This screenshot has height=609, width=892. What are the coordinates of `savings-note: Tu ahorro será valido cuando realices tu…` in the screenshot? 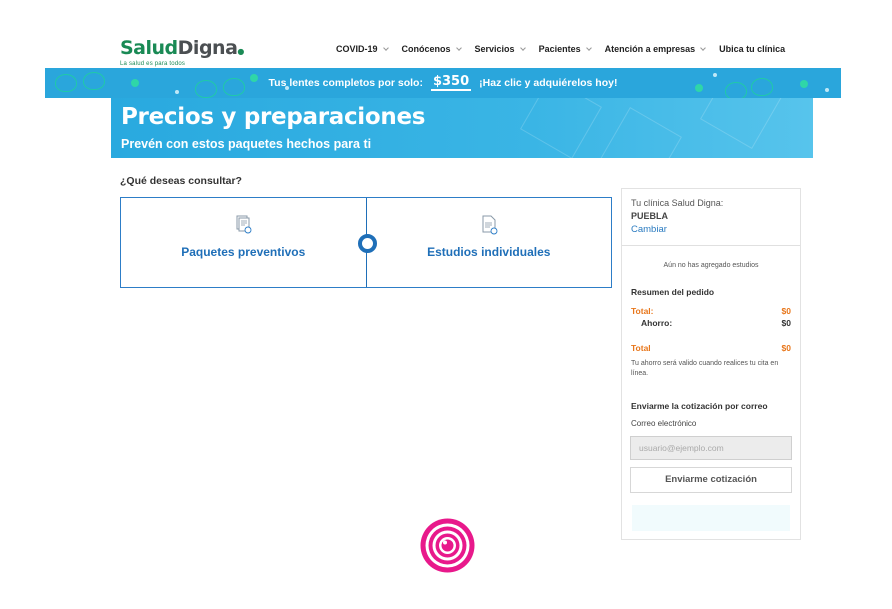 It's located at (705, 368).